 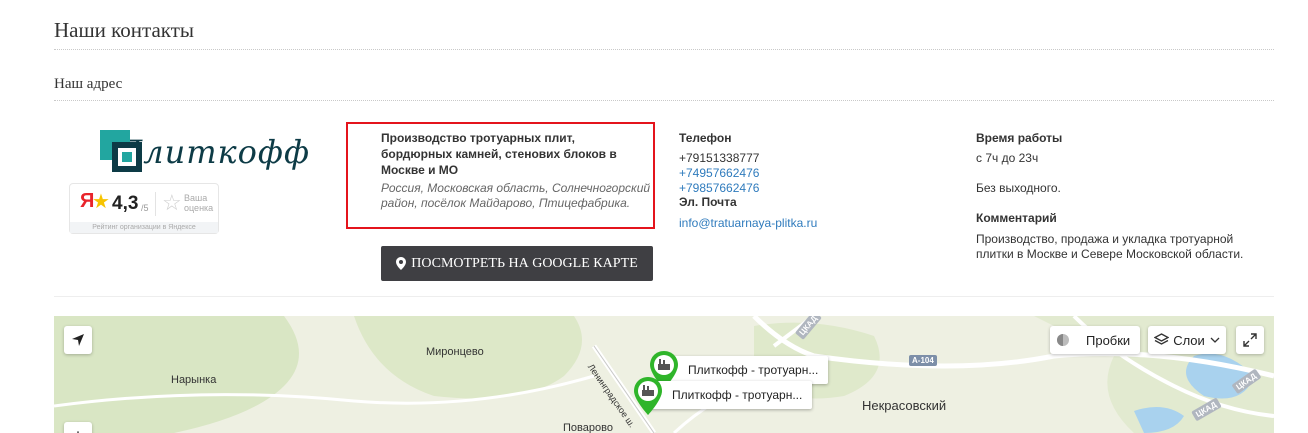 I want to click on map-place-narynka: Нарынка, so click(x=194, y=380).